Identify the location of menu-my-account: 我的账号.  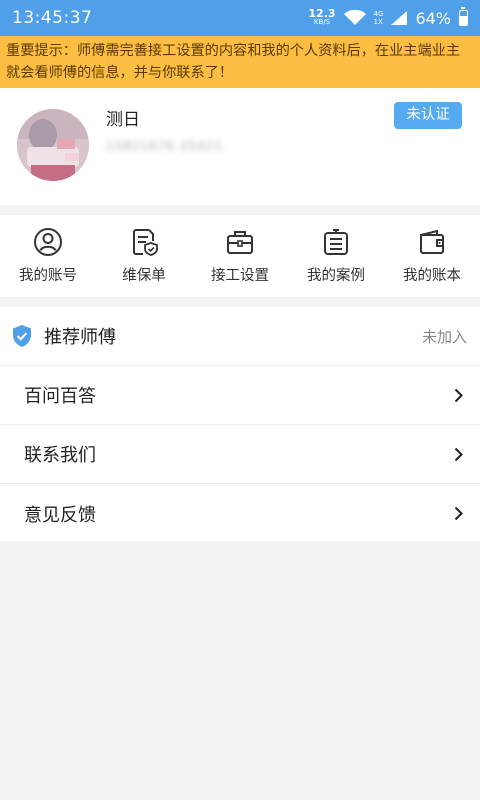
(48, 256).